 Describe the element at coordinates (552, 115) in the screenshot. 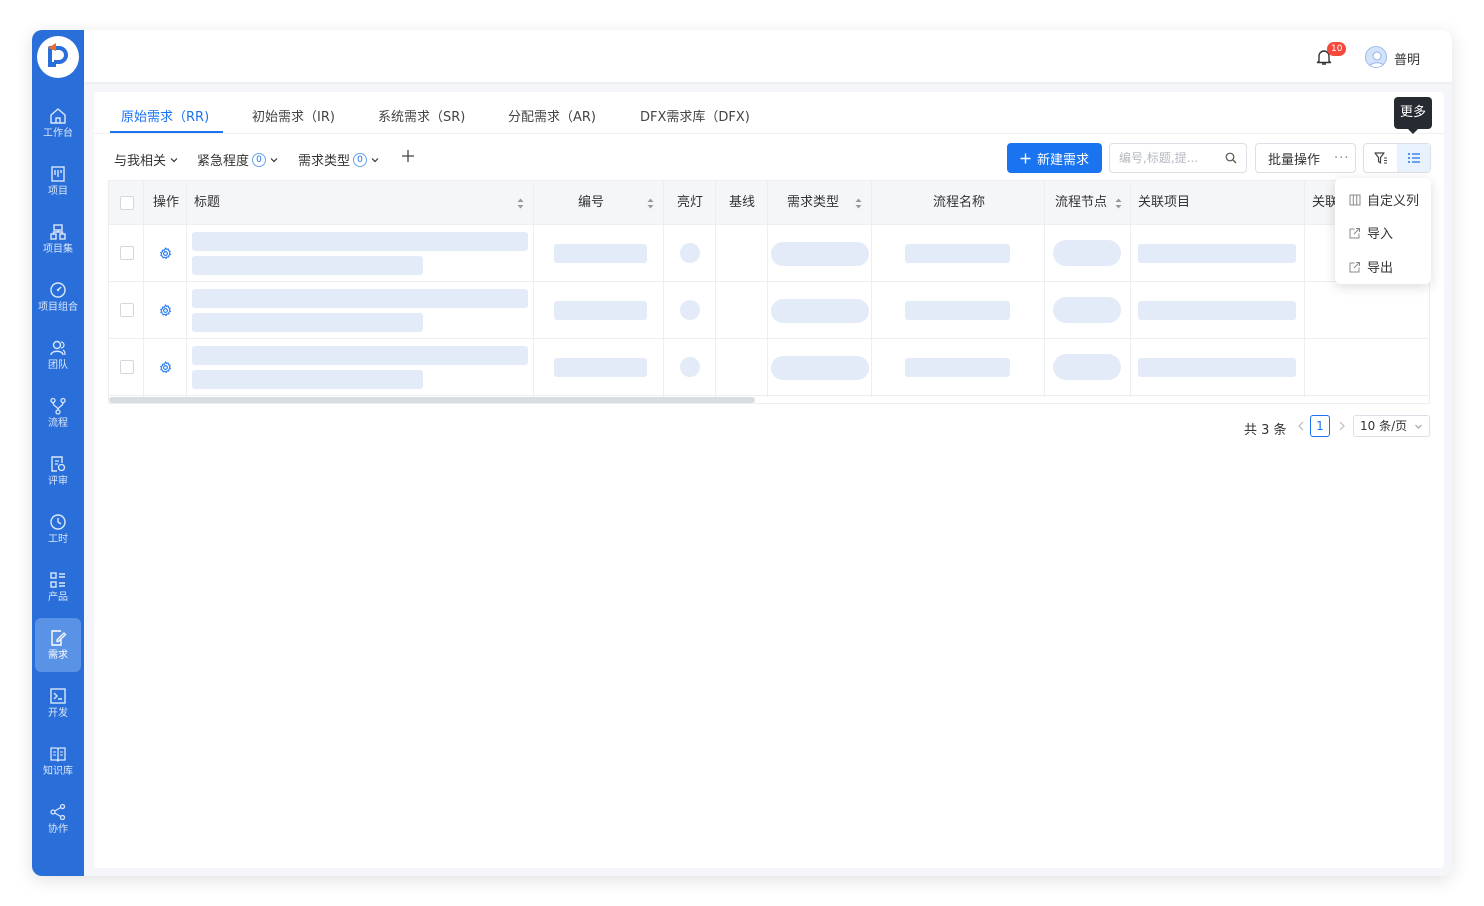

I see `tab-ar: 分配需求（AR)` at that location.